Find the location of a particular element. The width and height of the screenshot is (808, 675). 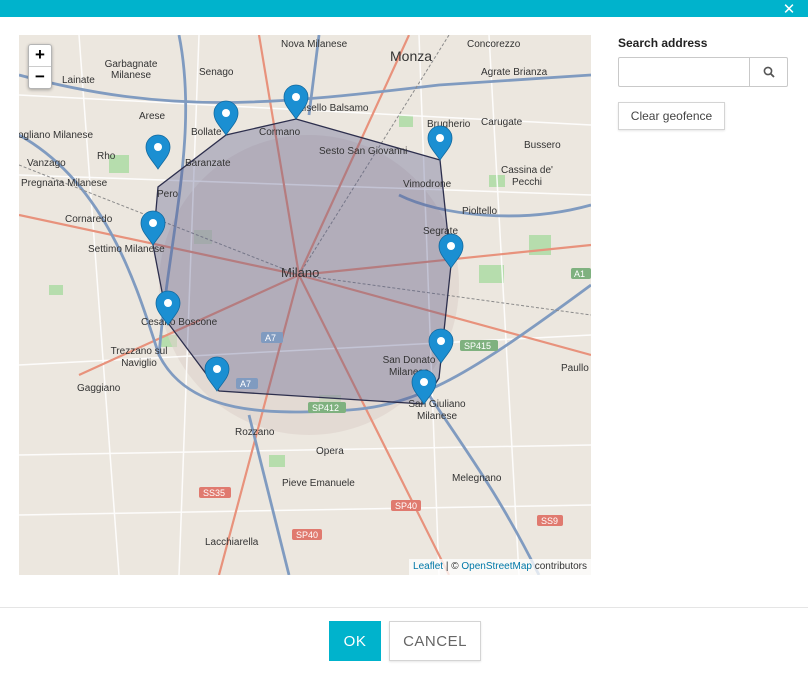

search-address-box is located at coordinates (703, 72).